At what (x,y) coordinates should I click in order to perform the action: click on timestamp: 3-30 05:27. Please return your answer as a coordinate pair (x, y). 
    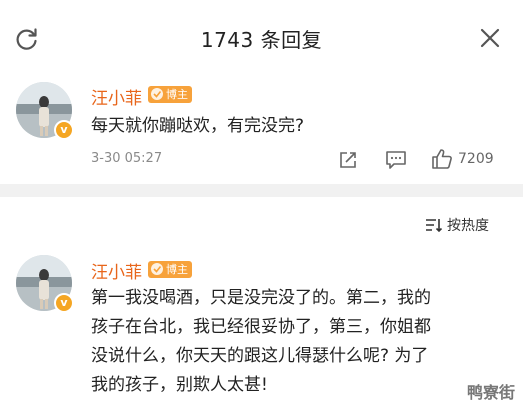
    Looking at the image, I should click on (127, 158).